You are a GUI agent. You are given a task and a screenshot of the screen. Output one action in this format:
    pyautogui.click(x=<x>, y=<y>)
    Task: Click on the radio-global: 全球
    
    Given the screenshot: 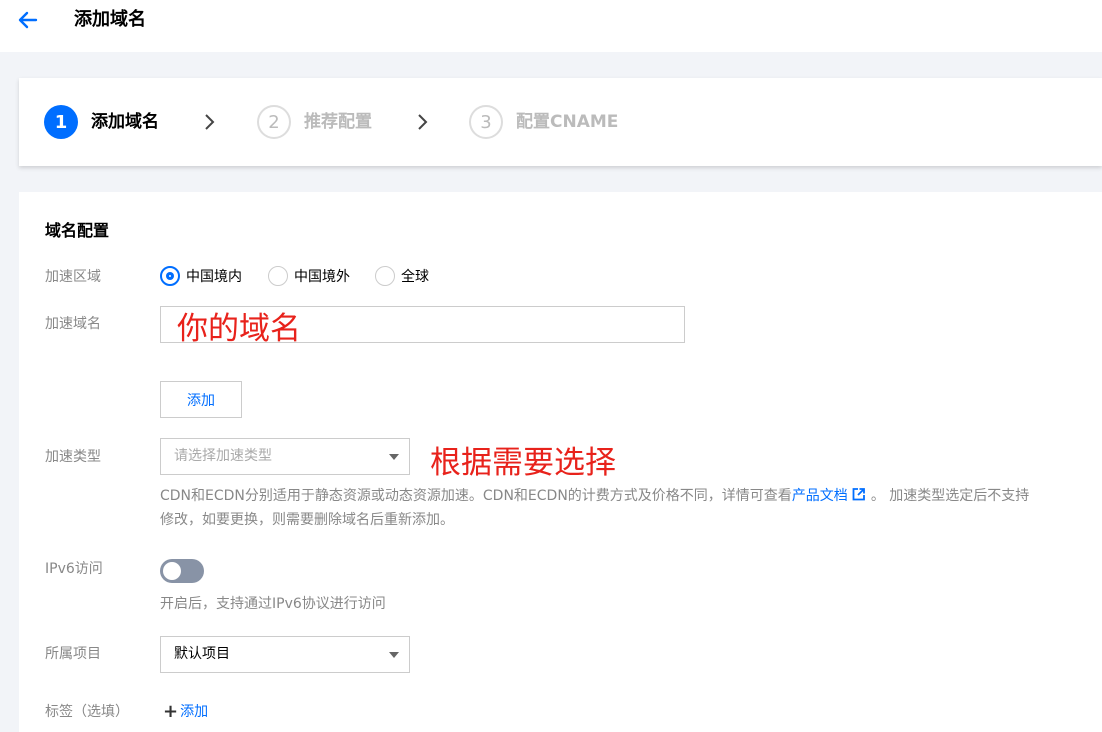 What is the action you would take?
    pyautogui.click(x=402, y=276)
    